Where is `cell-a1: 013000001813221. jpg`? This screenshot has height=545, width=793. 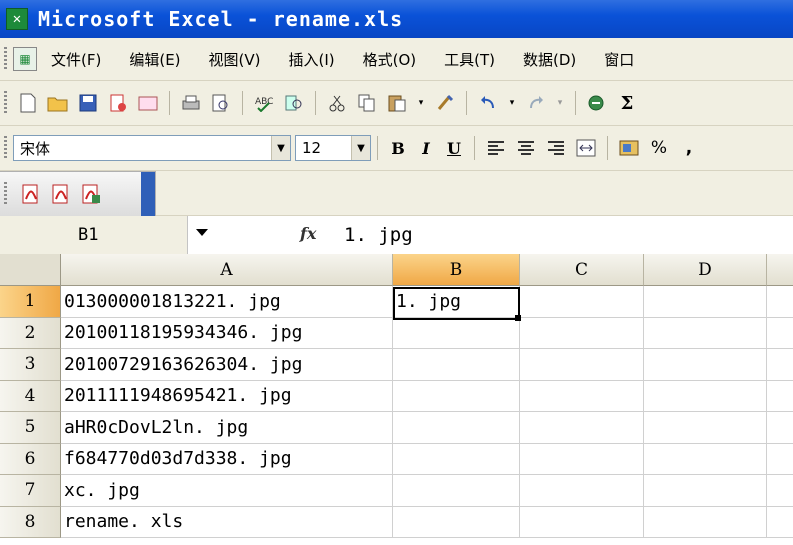 cell-a1: 013000001813221. jpg is located at coordinates (227, 302).